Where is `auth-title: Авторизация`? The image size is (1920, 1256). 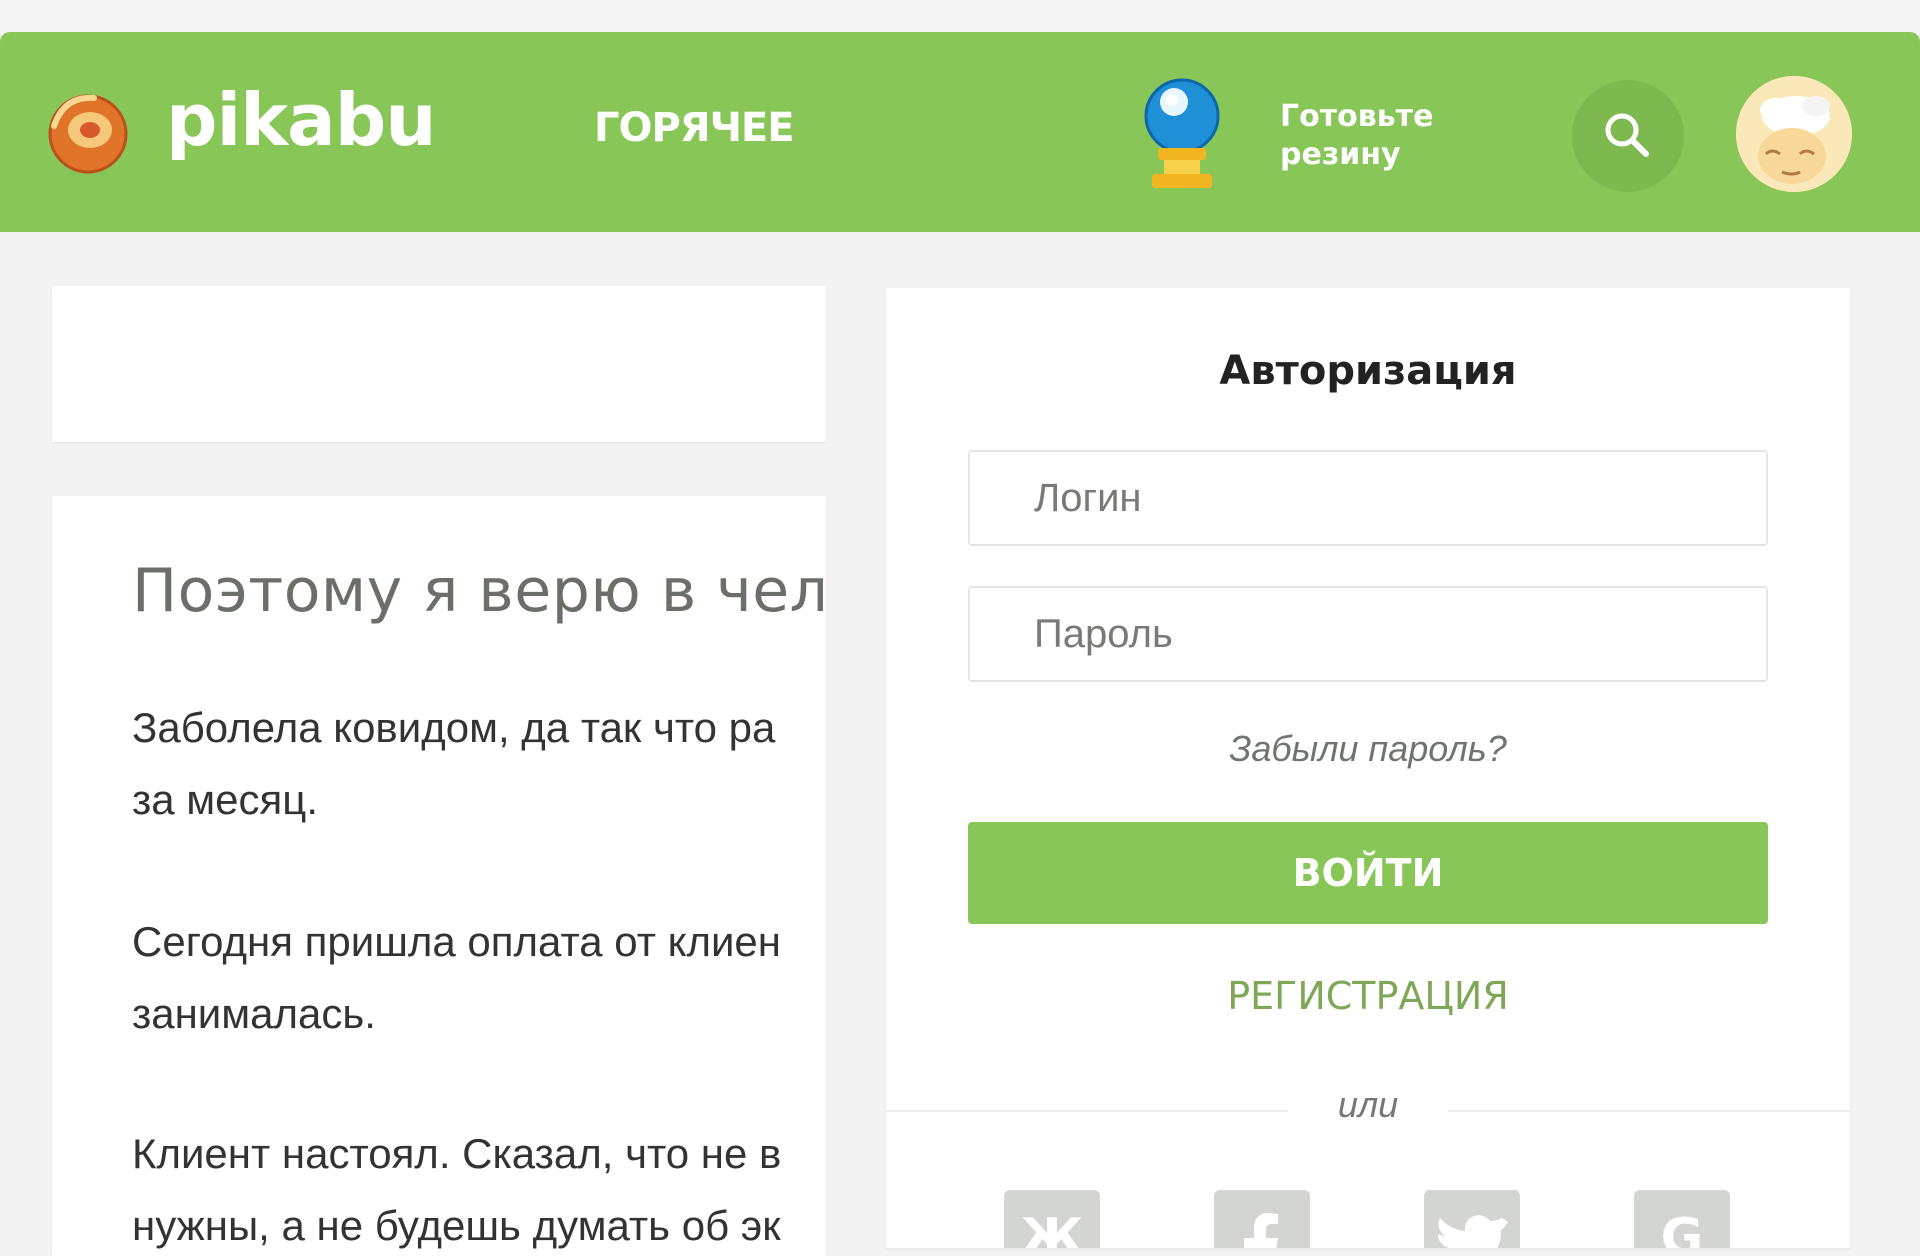 auth-title: Авторизация is located at coordinates (1368, 371).